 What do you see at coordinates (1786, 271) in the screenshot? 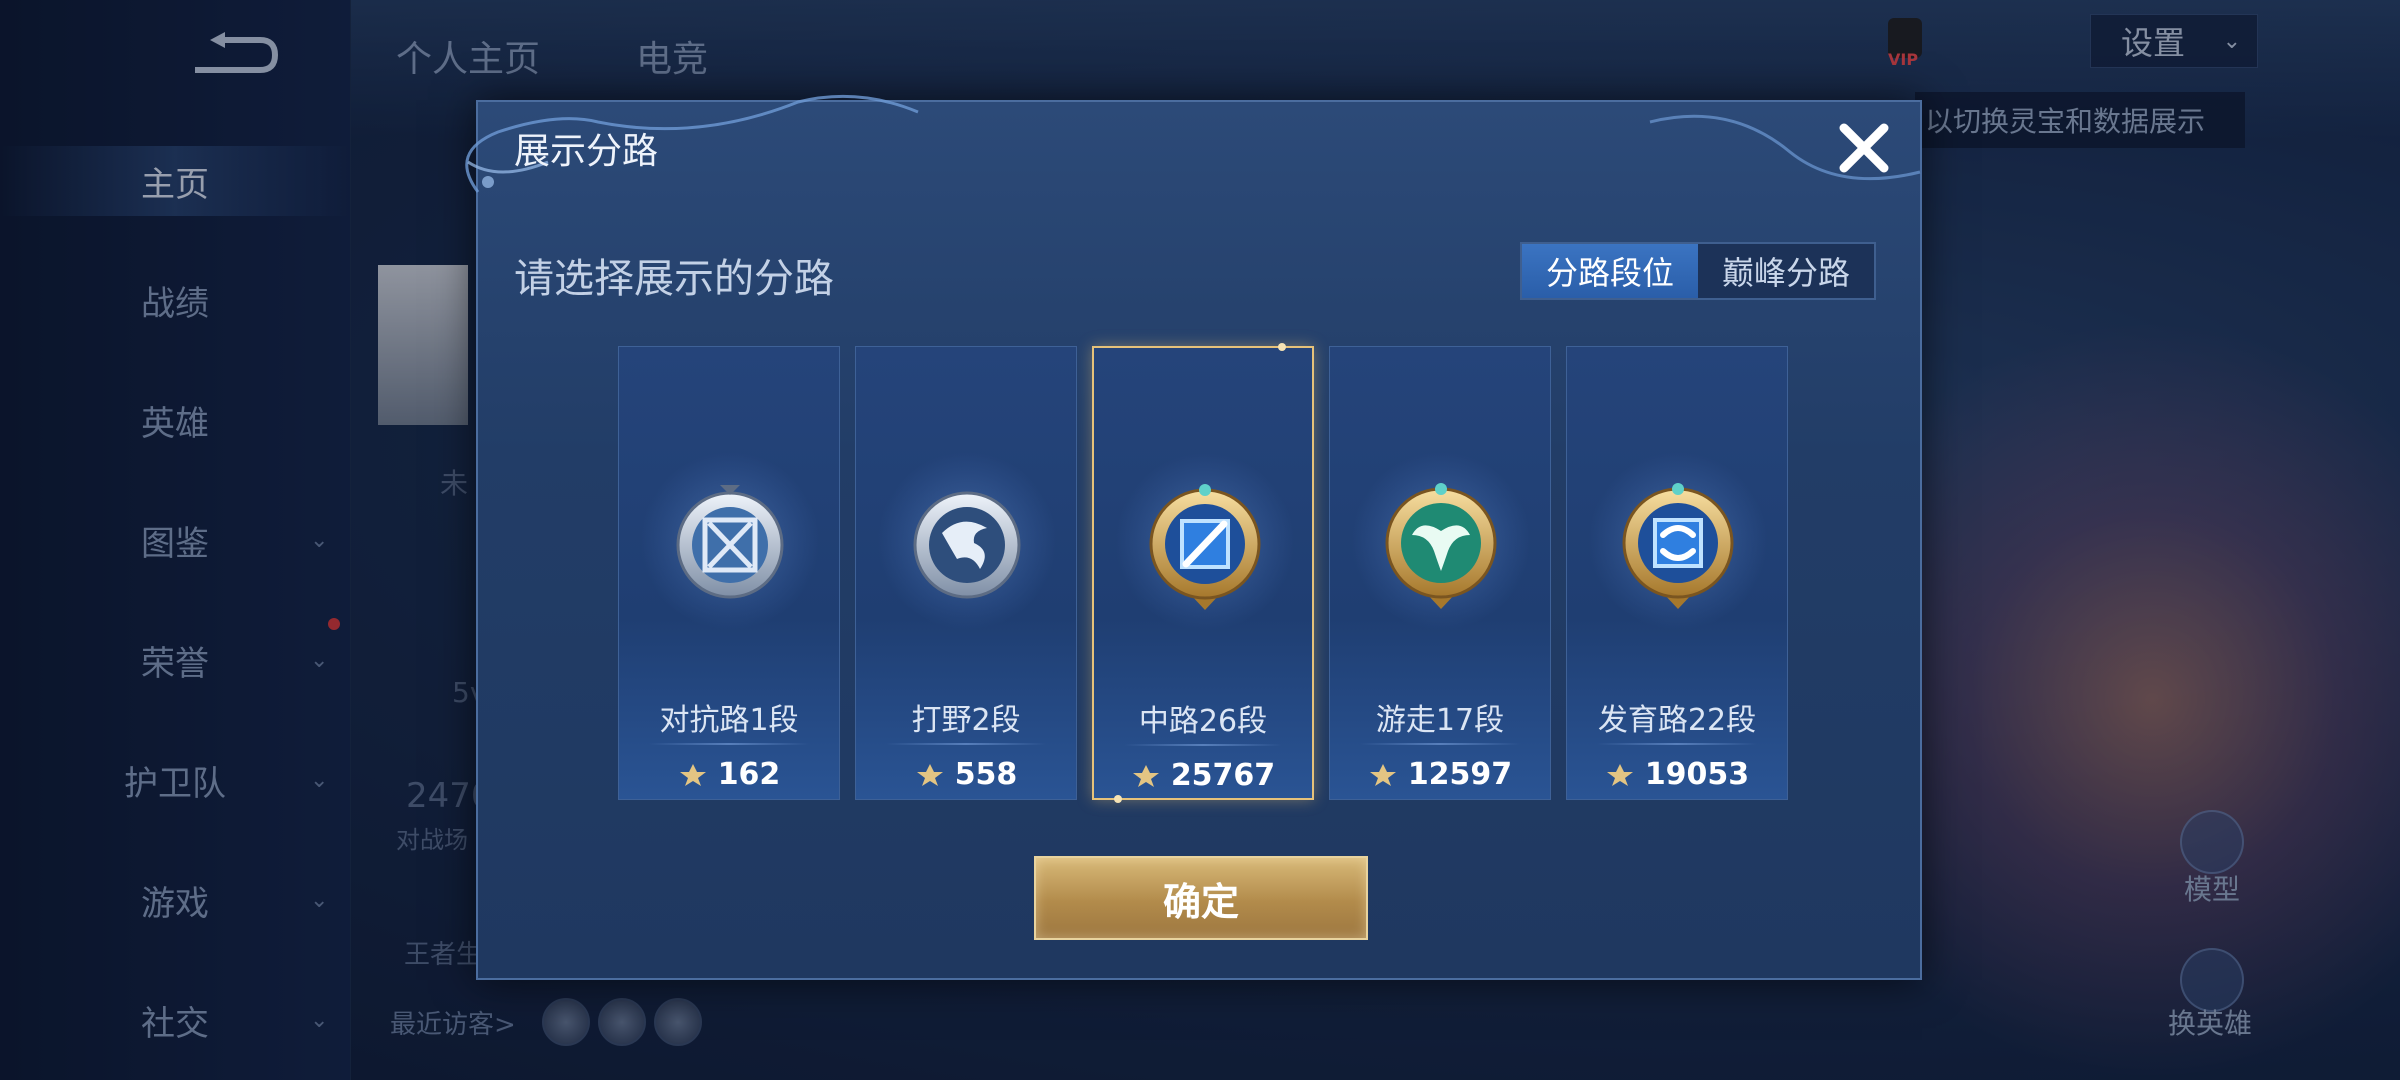
I see `tab-peak-lane: 巅峰分路` at bounding box center [1786, 271].